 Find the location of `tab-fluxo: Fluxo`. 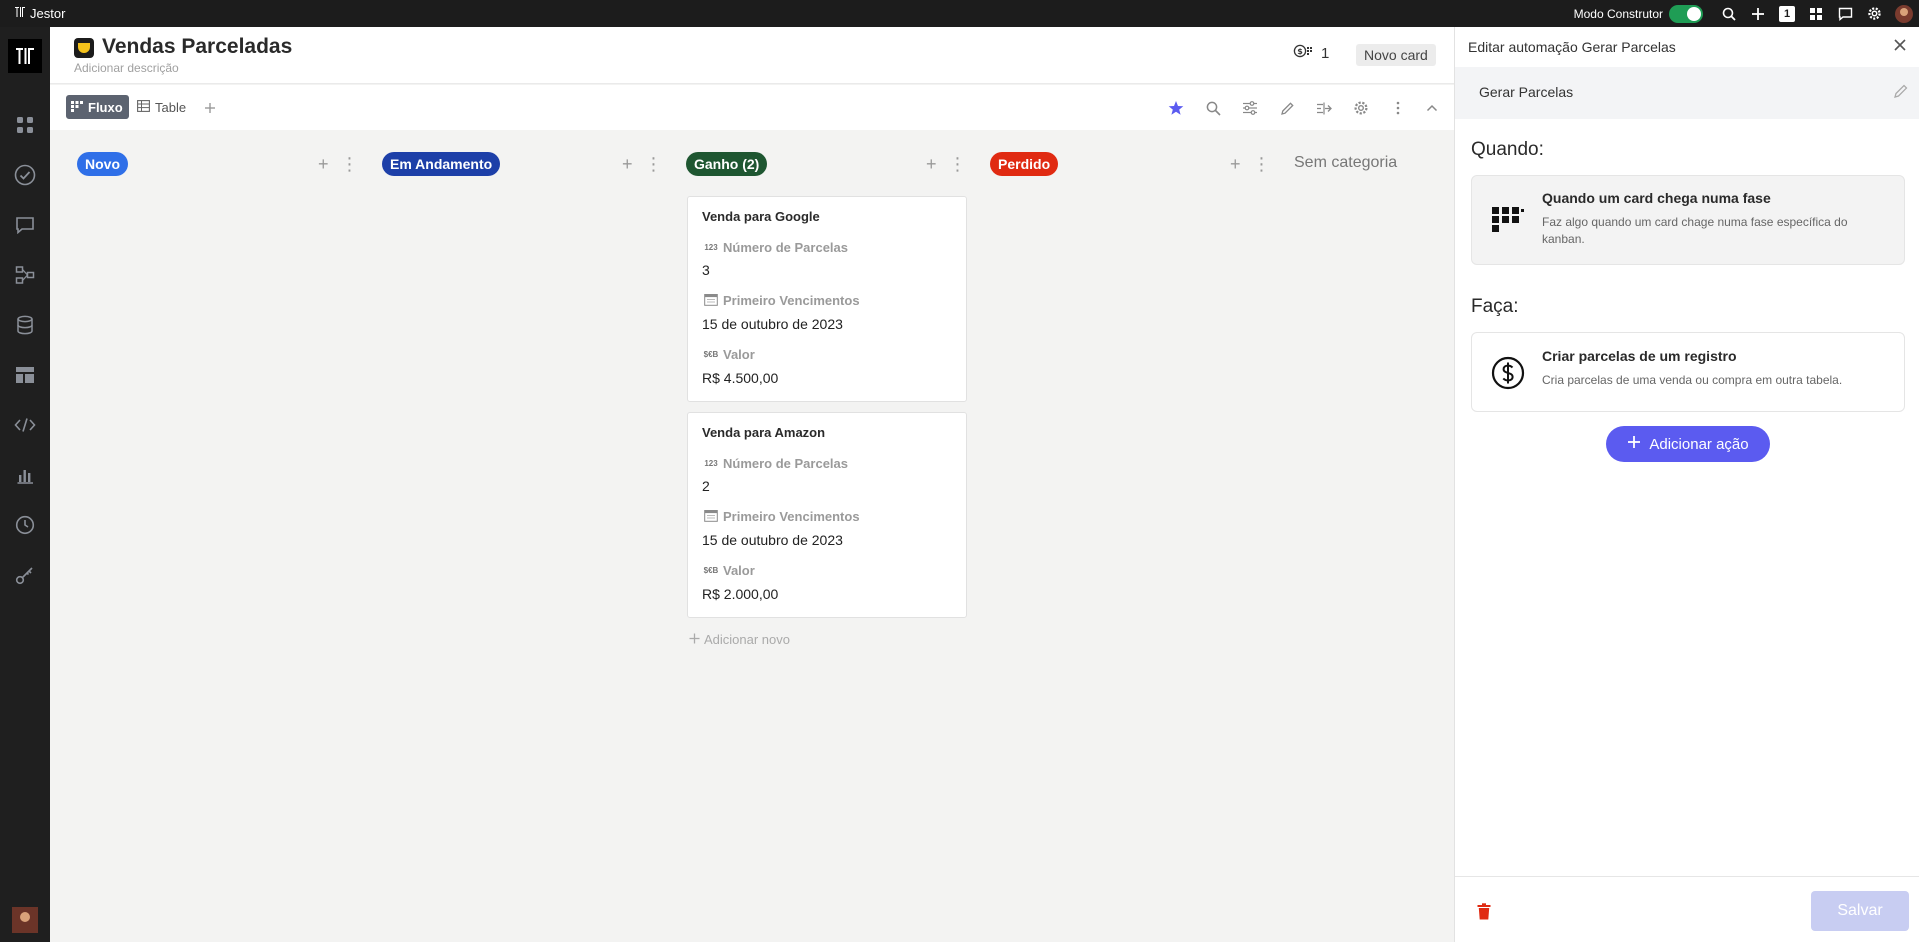

tab-fluxo: Fluxo is located at coordinates (97, 107).